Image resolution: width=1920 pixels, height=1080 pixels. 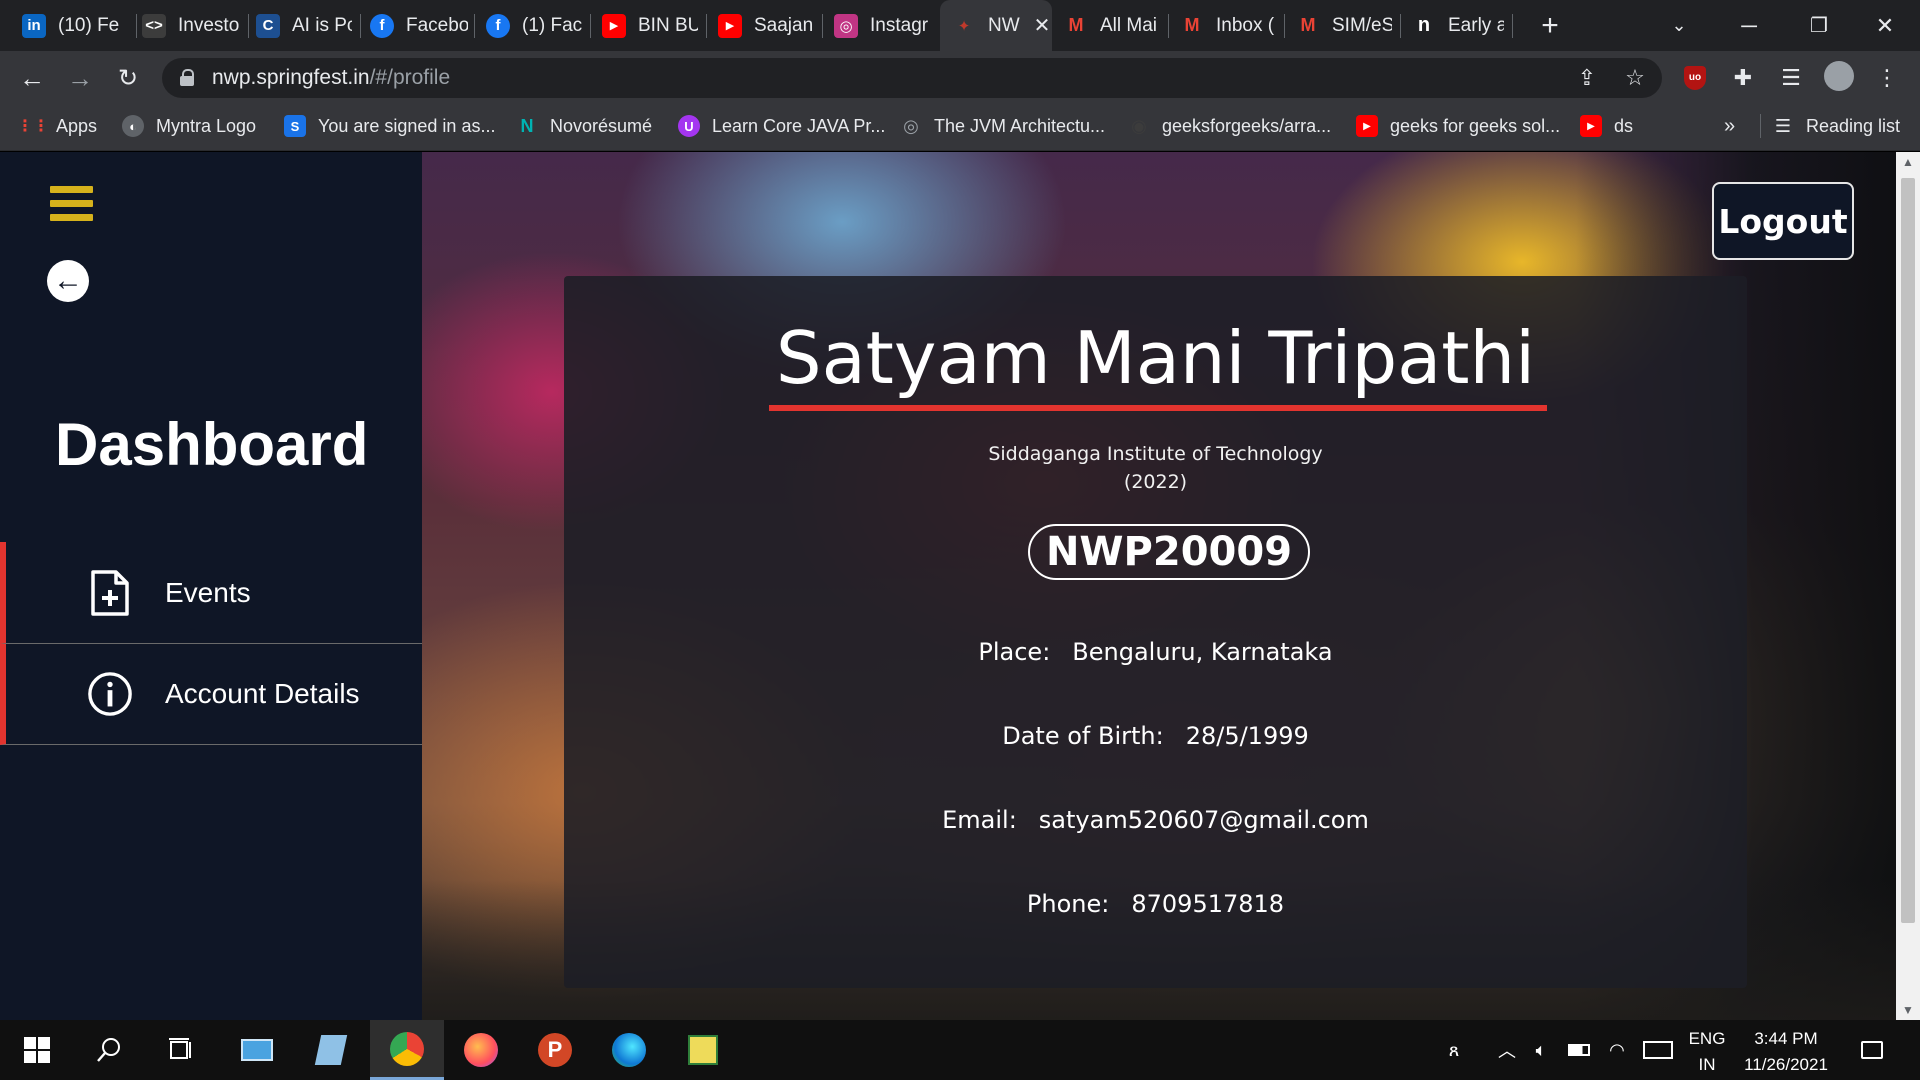 What do you see at coordinates (419, 25) in the screenshot?
I see `browser-tab: f Facebo` at bounding box center [419, 25].